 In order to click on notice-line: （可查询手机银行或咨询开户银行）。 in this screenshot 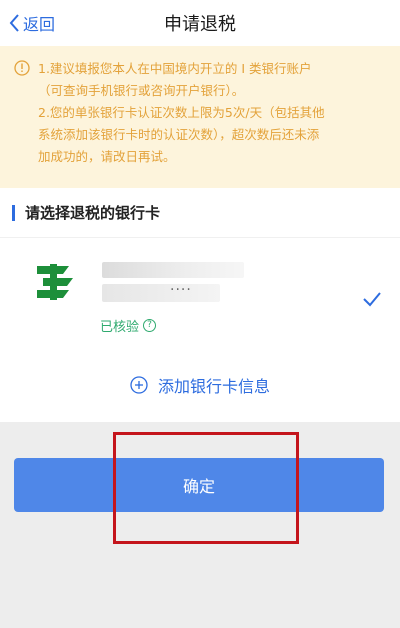, I will do `click(141, 90)`.